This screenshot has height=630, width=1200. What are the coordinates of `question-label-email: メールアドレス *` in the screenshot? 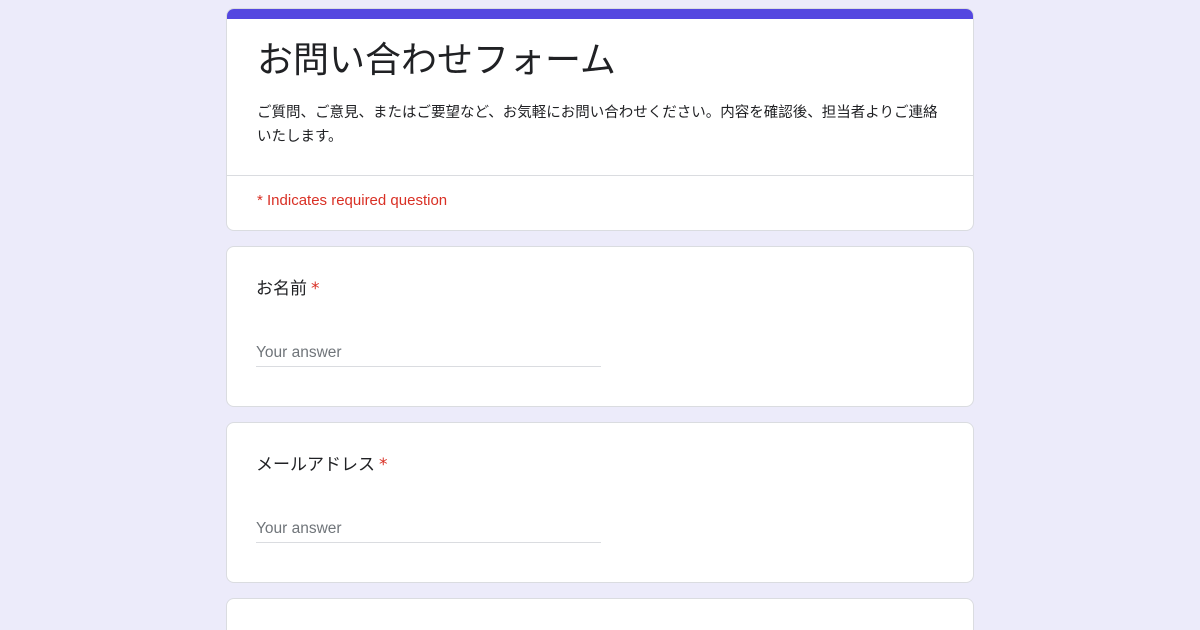 It's located at (322, 465).